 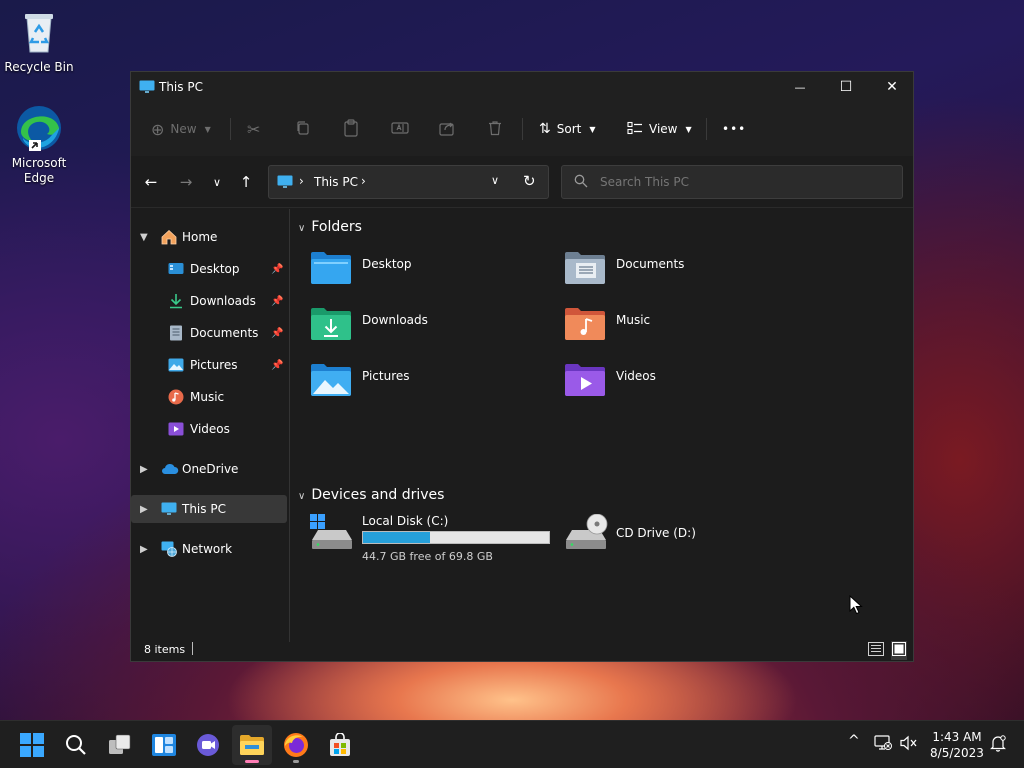 What do you see at coordinates (495, 180) in the screenshot?
I see `address-history-button: ∨` at bounding box center [495, 180].